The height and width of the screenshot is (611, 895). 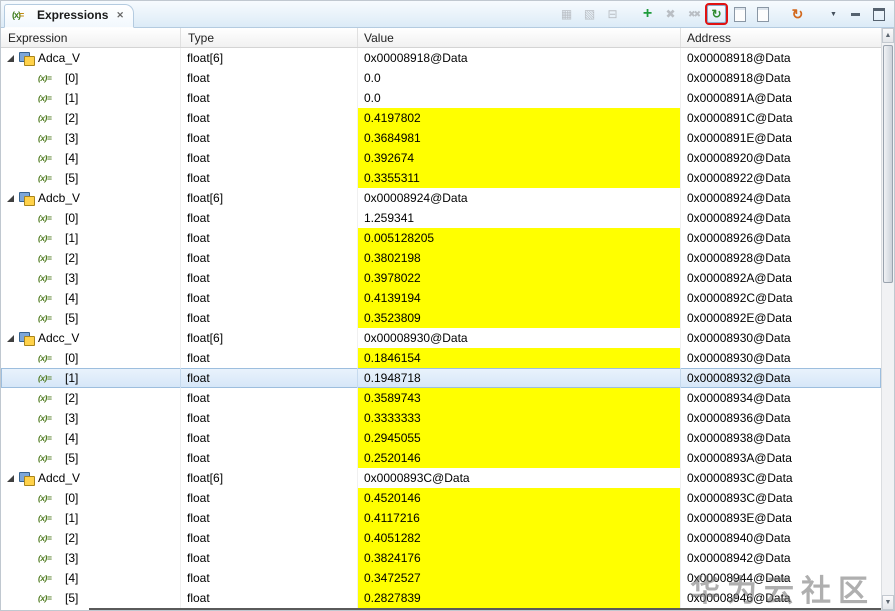 What do you see at coordinates (739, 98) in the screenshot?
I see `address-cell: 0x0000891A@Data` at bounding box center [739, 98].